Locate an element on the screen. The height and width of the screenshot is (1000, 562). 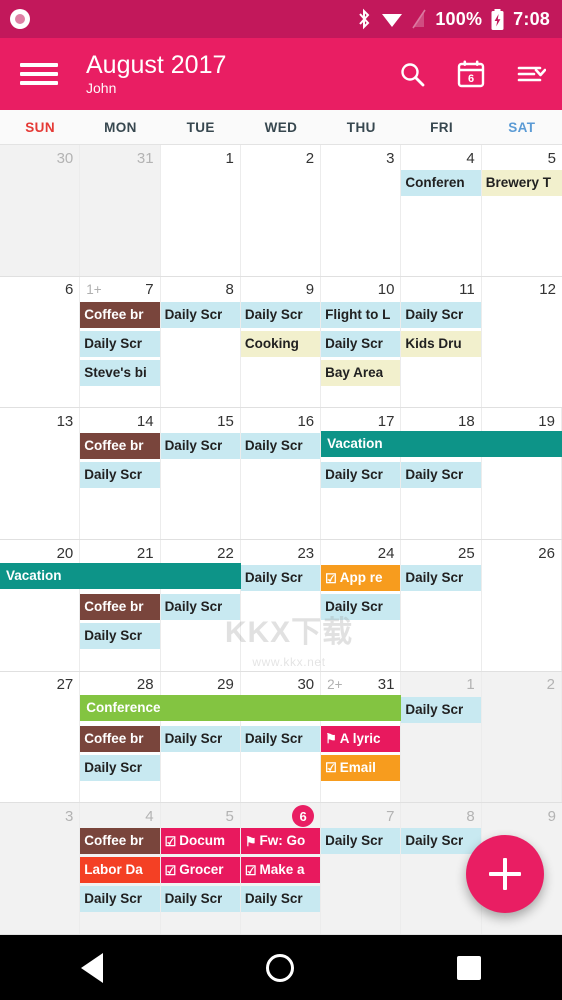
day-cell: 29 Daily Scr is located at coordinates (200, 737).